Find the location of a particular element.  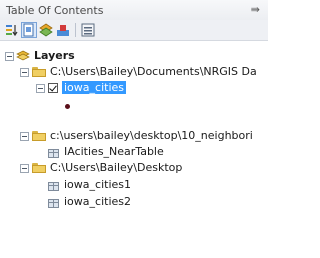

folder-path-label: C:\Users\Bailey\Desktop is located at coordinates (116, 167).